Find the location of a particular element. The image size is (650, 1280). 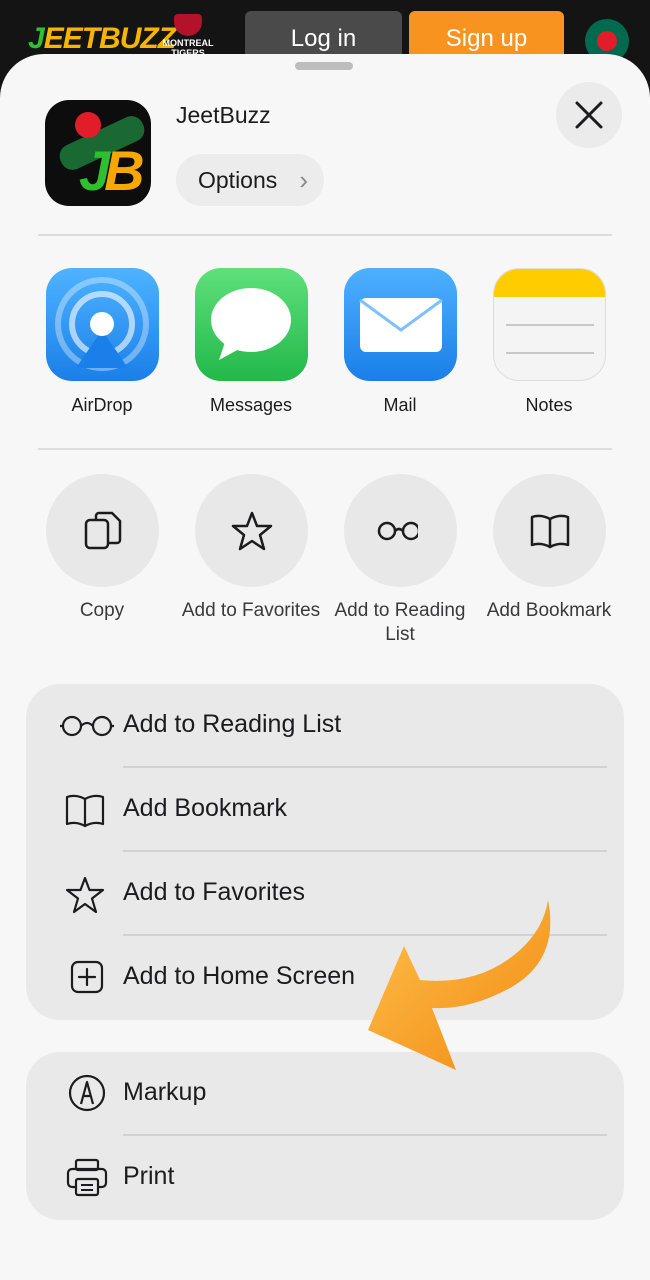

jeetbuzz-logo: JEETBUZZ is located at coordinates (102, 39).